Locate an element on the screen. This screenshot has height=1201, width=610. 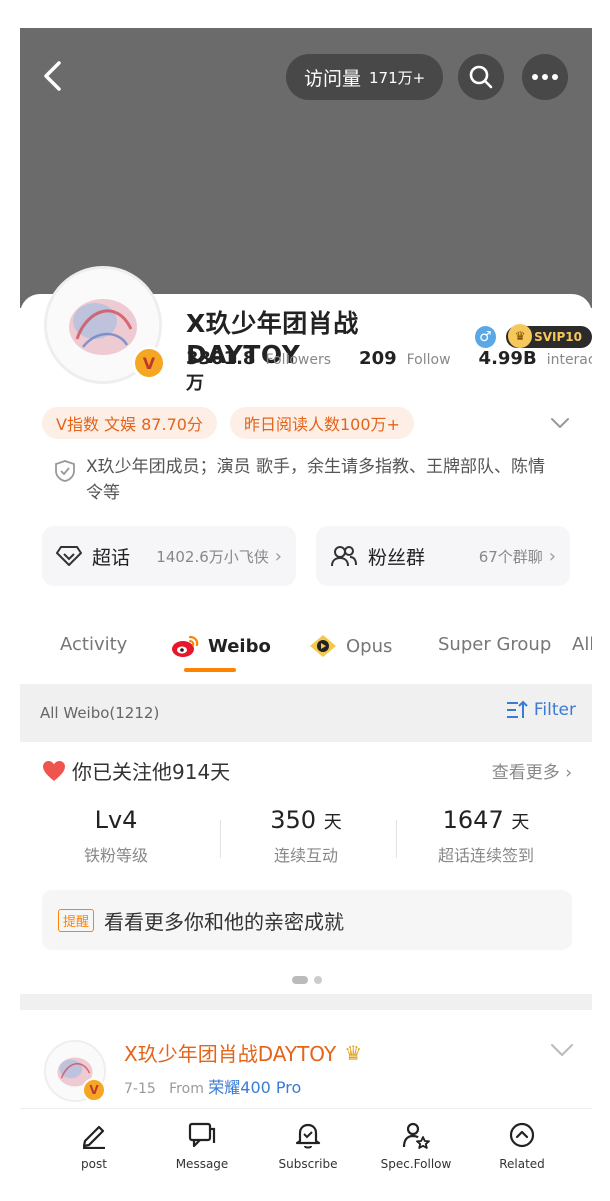
metric-fan-level: Lv4 铁粉等级 is located at coordinates (116, 836).